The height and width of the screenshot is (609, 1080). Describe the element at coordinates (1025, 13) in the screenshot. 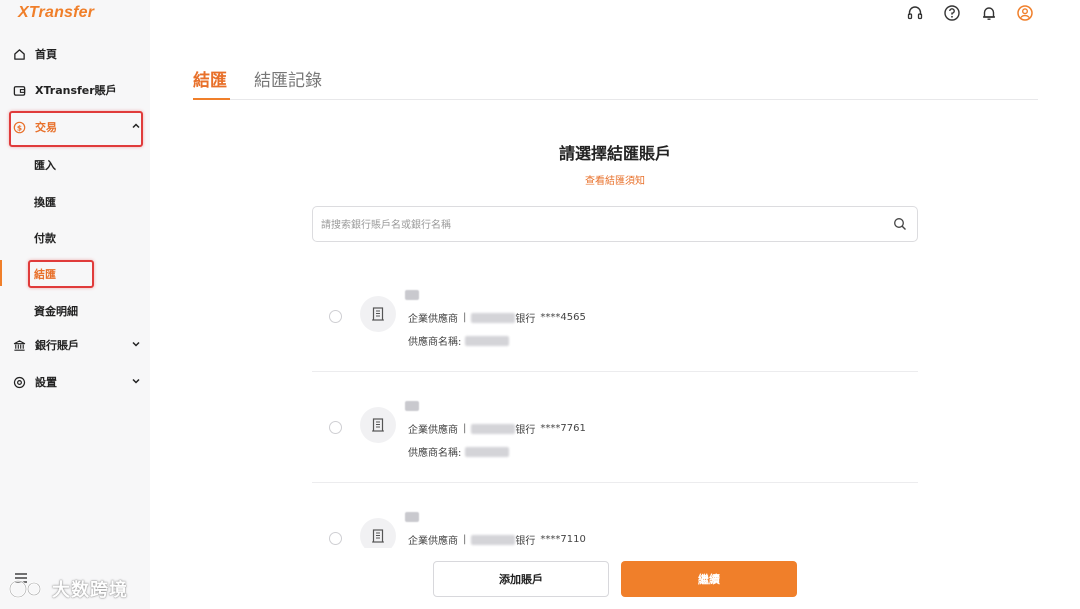

I see `user-icon` at that location.